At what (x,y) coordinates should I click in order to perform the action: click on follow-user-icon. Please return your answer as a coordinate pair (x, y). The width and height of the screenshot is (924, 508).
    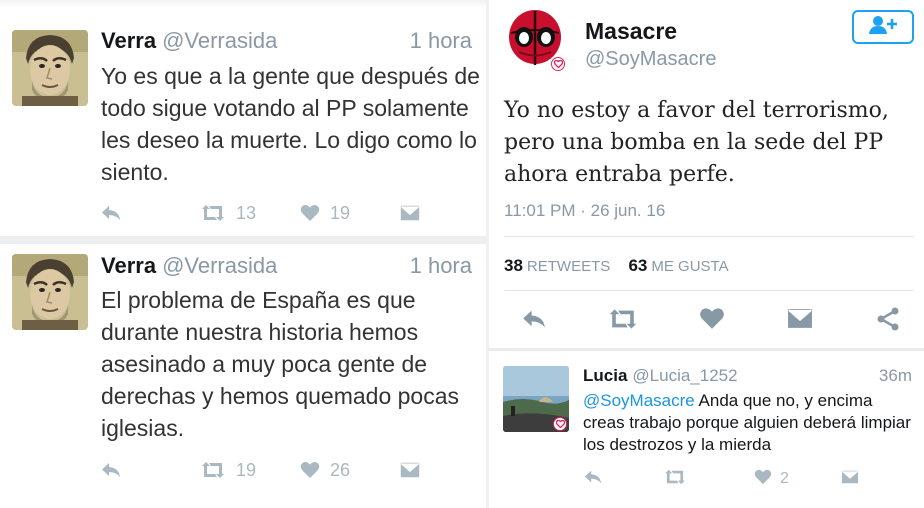
    Looking at the image, I should click on (883, 27).